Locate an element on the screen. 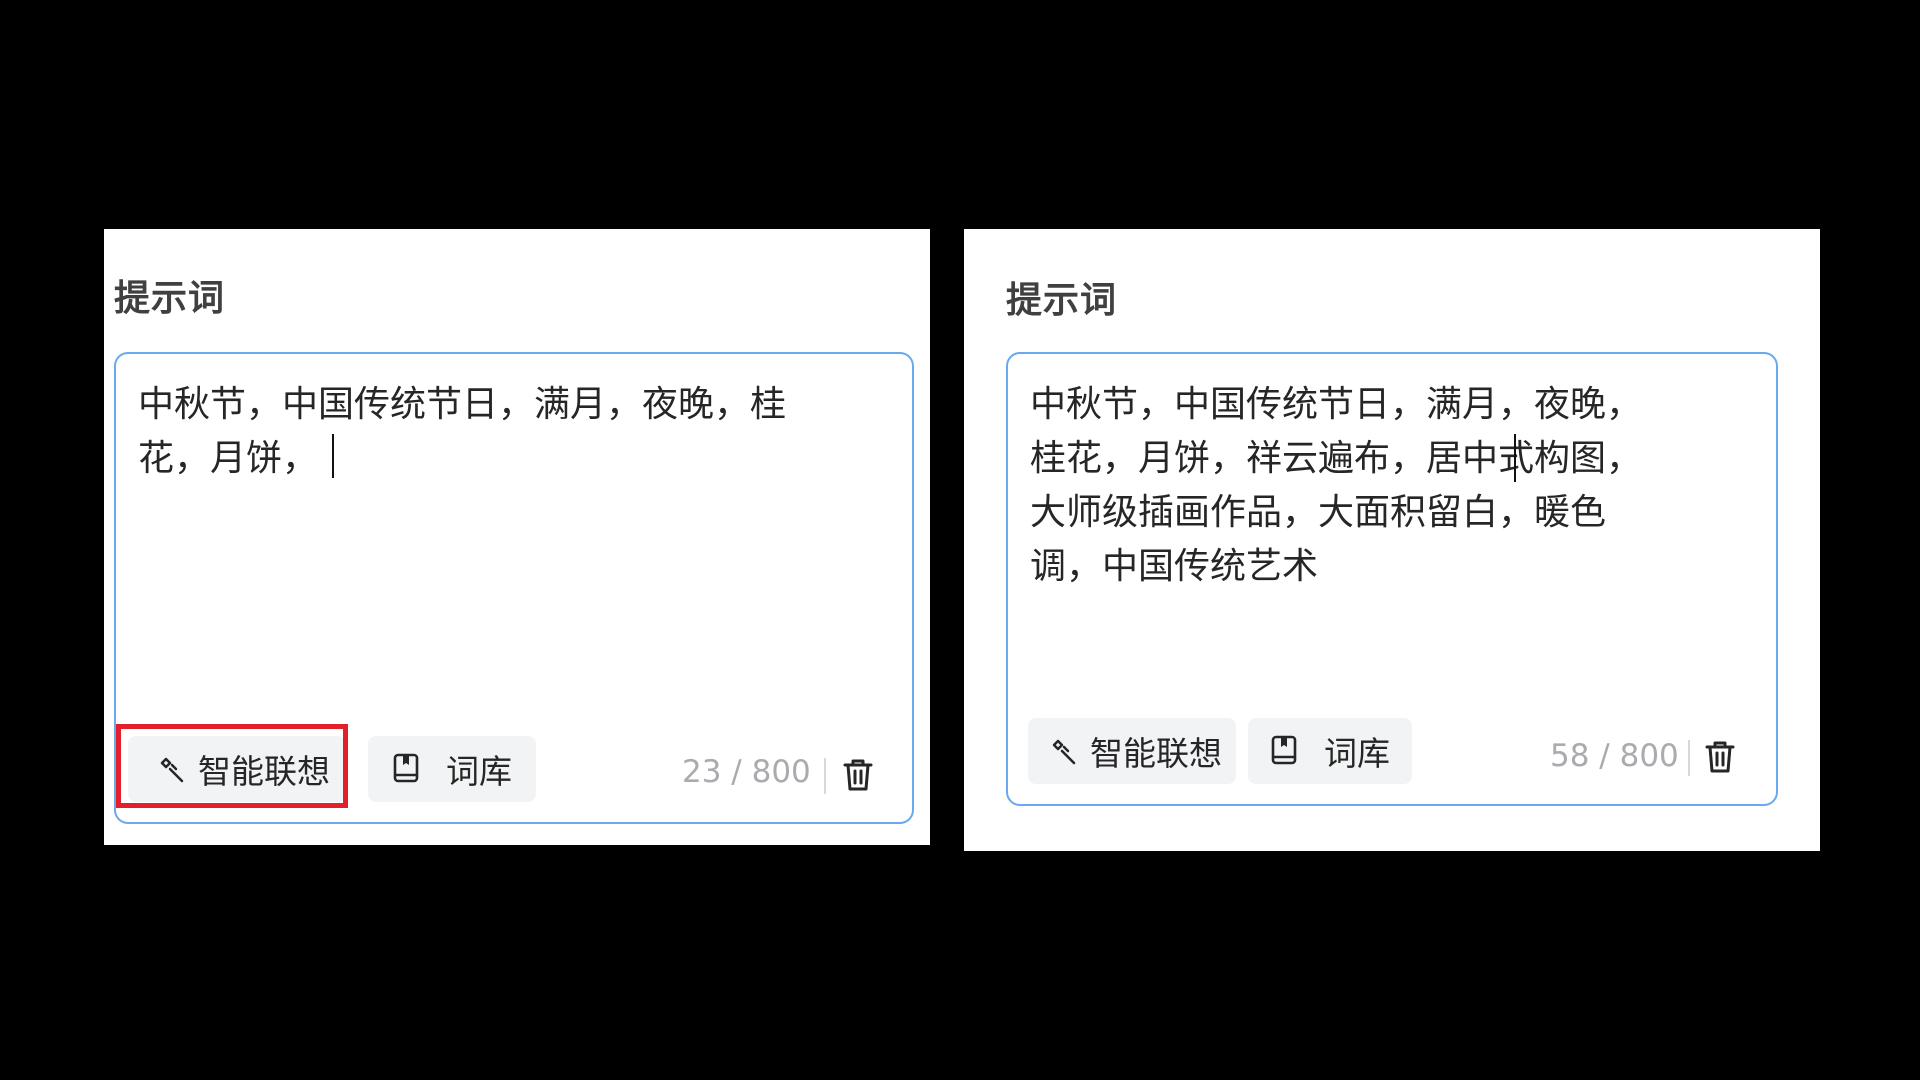  prompt-text-content: 中秋节，中国传统节日，满月，夜晚，桂花，月饼， is located at coordinates (462, 431).